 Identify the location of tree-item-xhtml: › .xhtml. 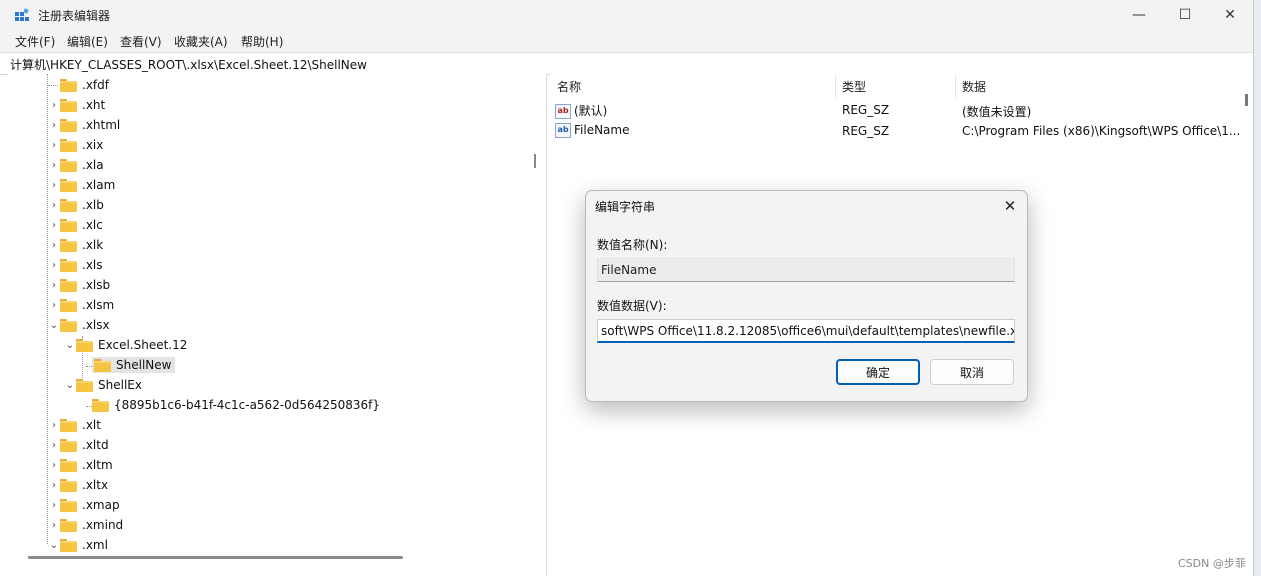
(84, 125).